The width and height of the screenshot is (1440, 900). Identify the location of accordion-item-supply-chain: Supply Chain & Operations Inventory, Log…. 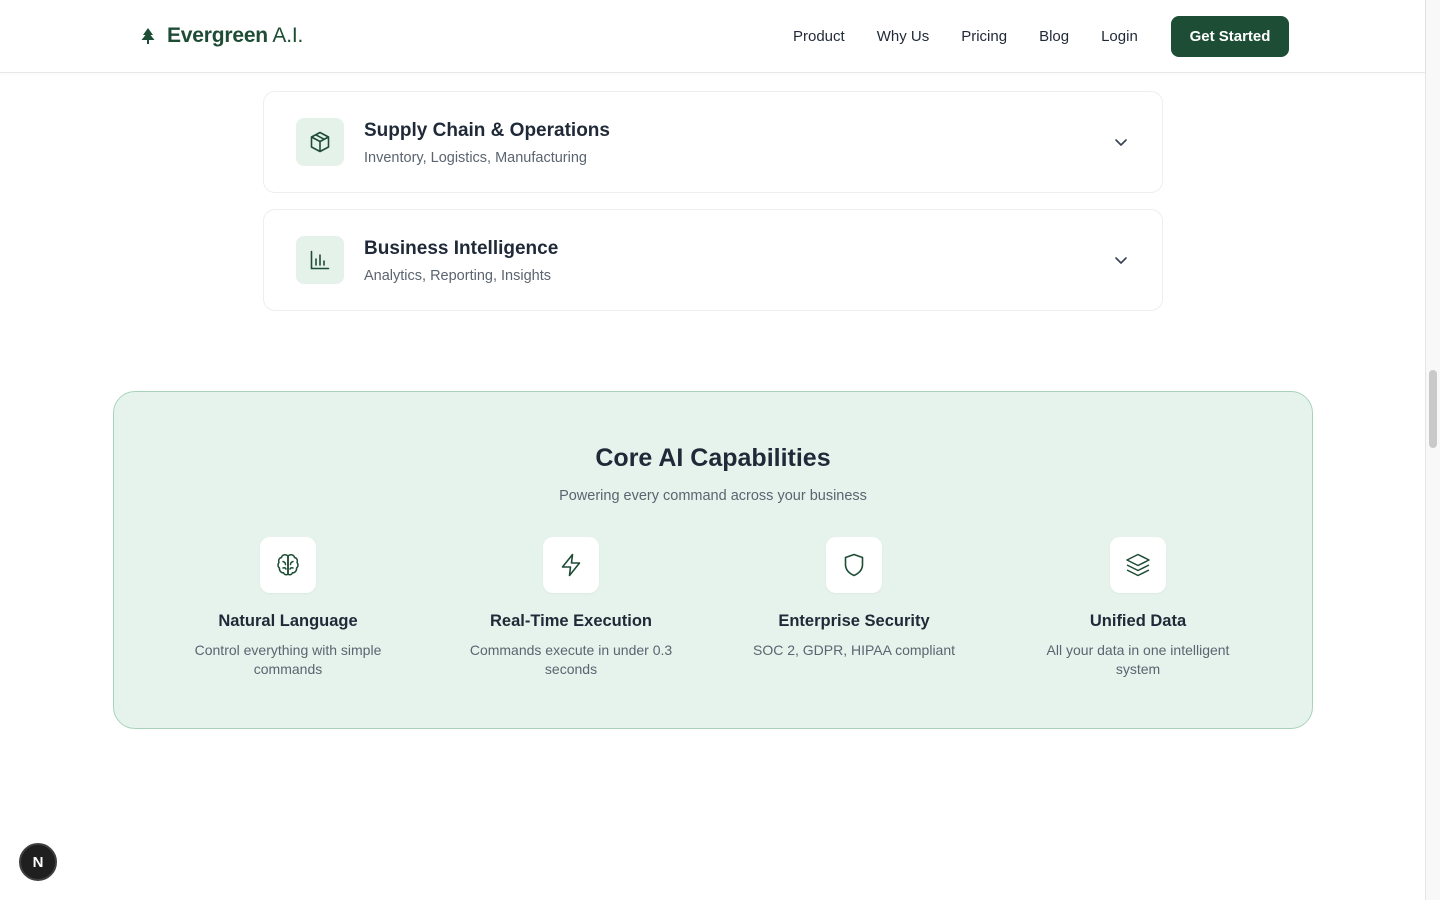
(713, 142).